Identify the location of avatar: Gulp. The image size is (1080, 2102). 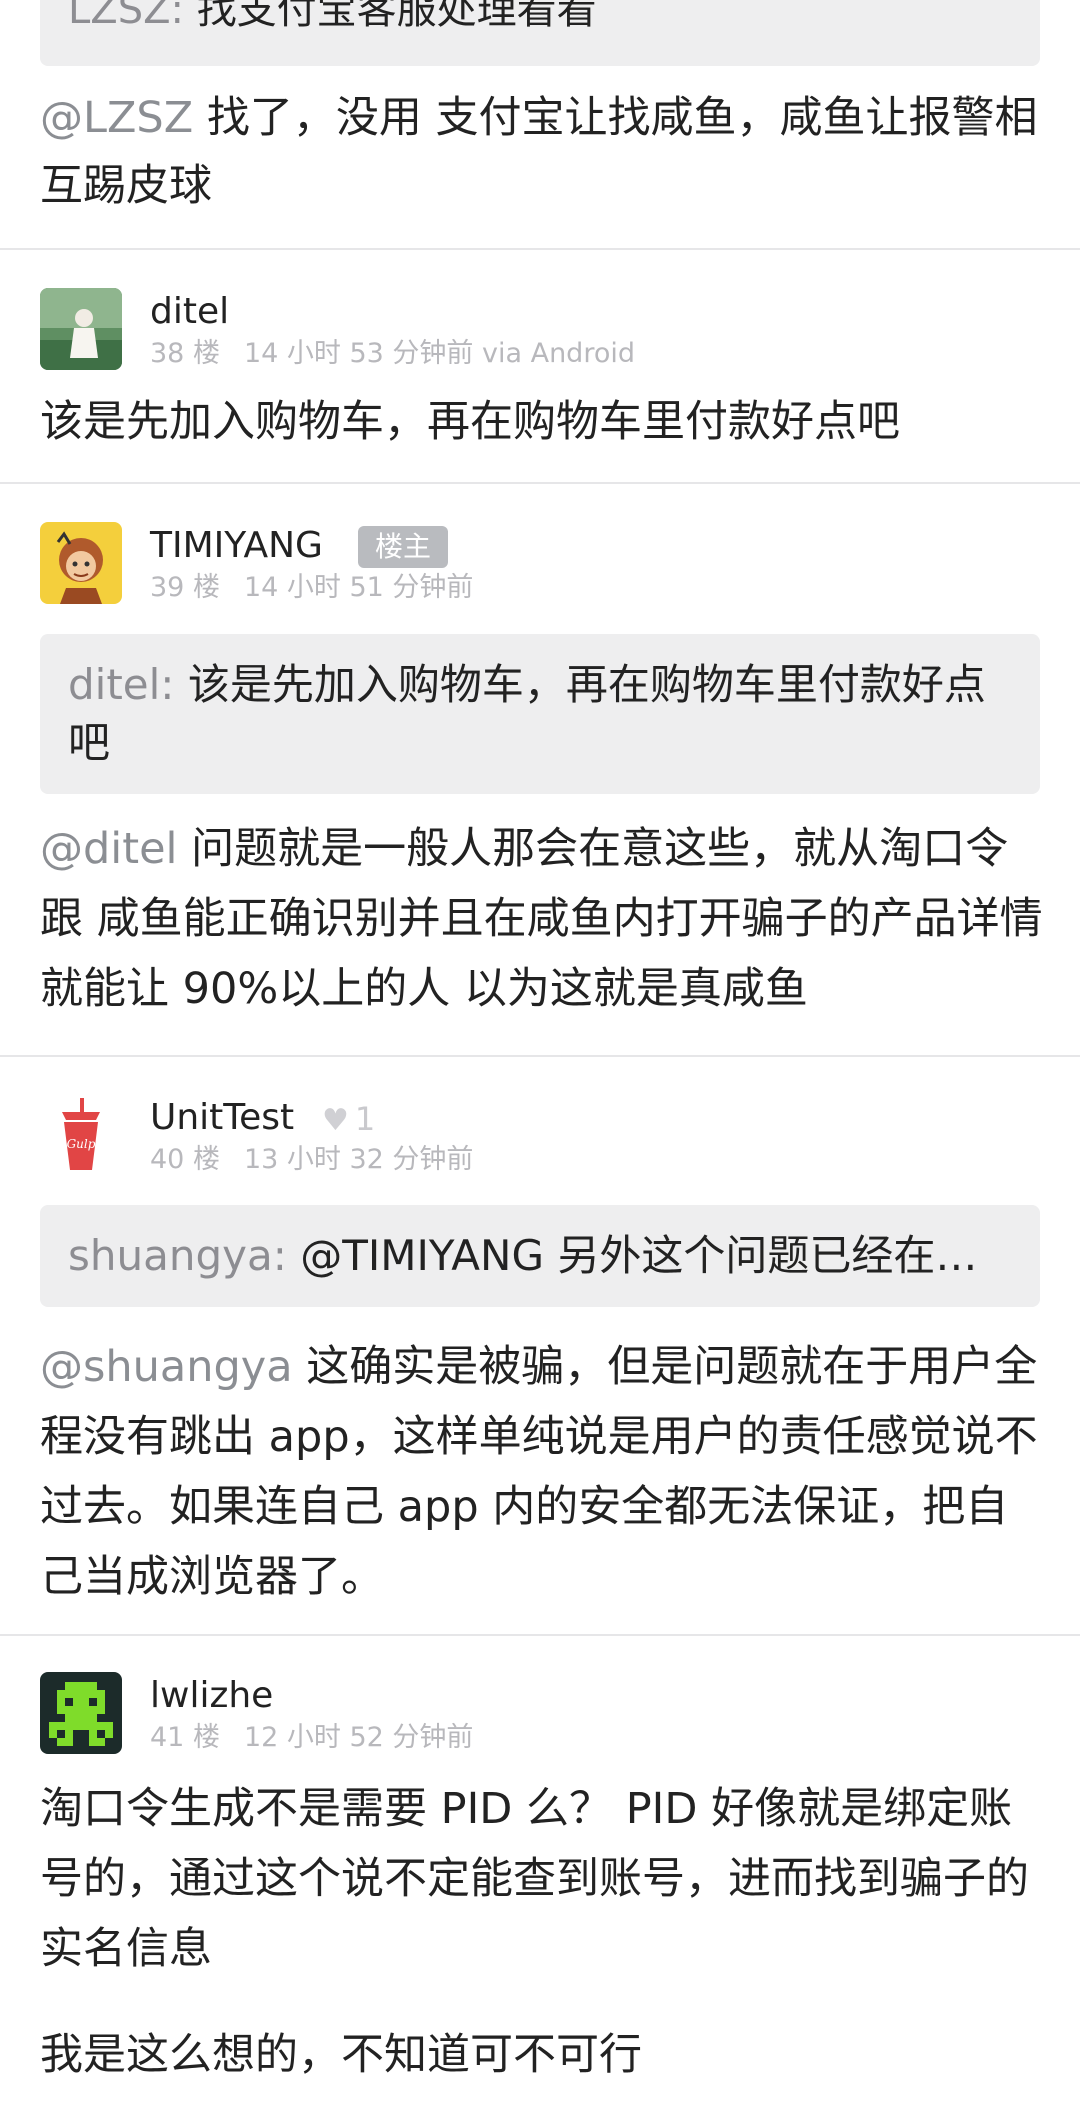
(81, 1135).